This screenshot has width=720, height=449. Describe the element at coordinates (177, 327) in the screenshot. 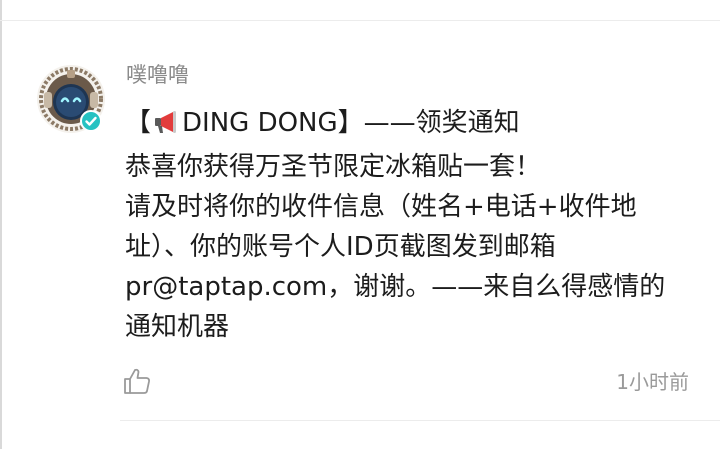

I see `comment-line: 通知机器` at that location.